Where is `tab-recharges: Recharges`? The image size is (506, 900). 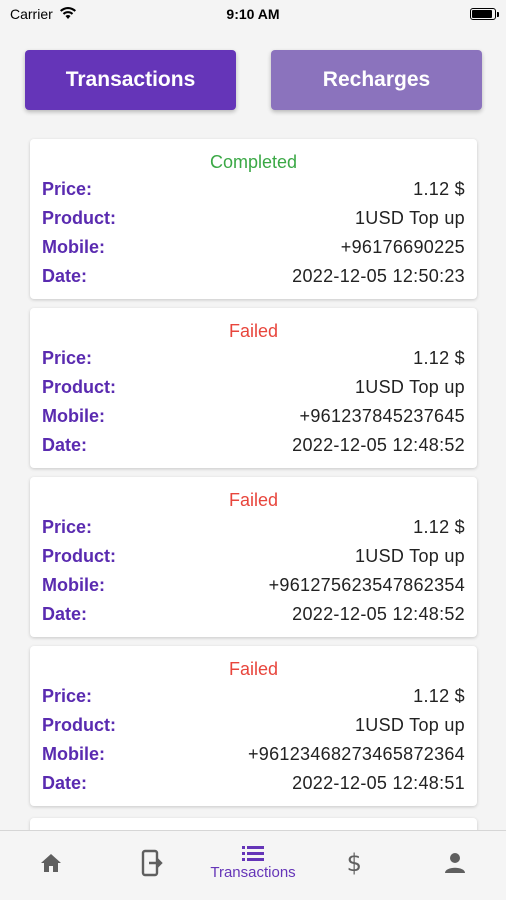 tab-recharges: Recharges is located at coordinates (376, 80).